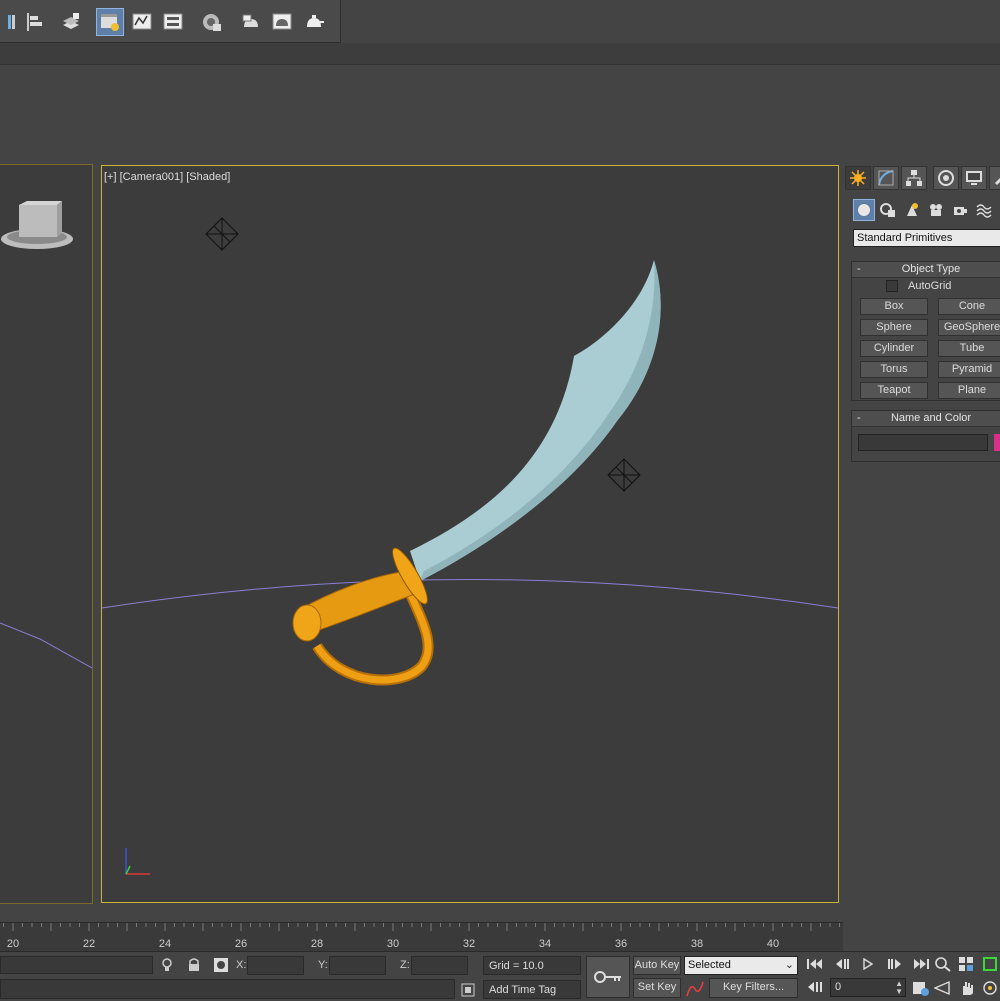 The image size is (1000, 1001). What do you see at coordinates (966, 978) in the screenshot?
I see `viewport-navigation` at bounding box center [966, 978].